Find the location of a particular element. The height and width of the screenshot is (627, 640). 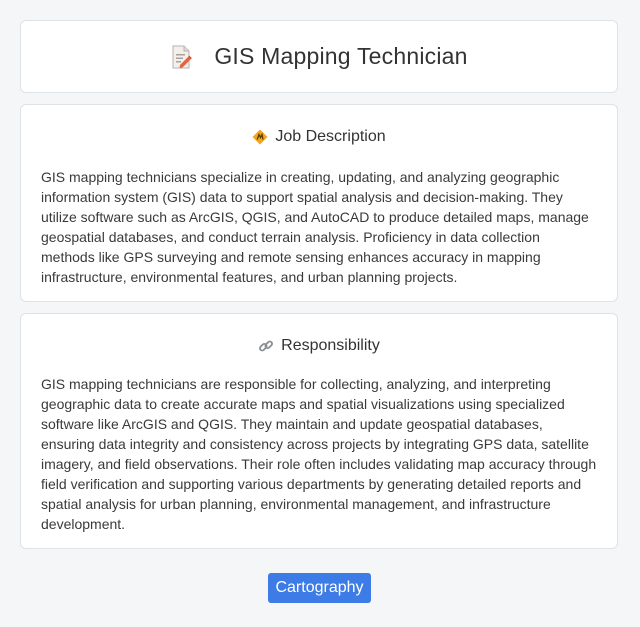

map-pin-icon is located at coordinates (260, 137).